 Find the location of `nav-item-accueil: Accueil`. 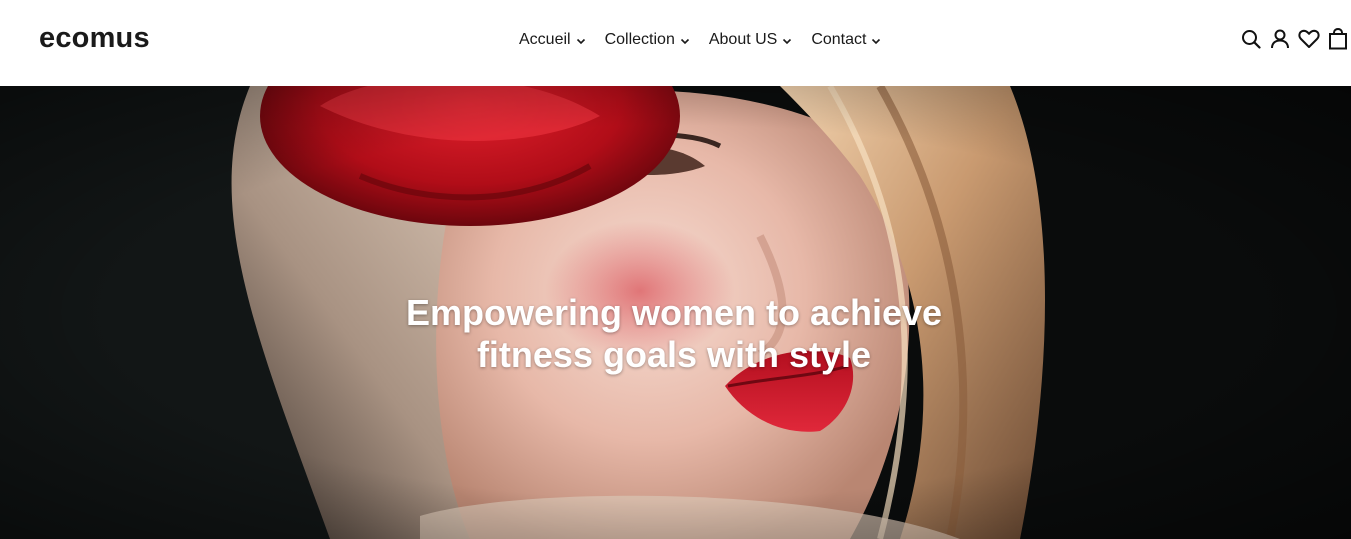

nav-item-accueil: Accueil is located at coordinates (553, 40).